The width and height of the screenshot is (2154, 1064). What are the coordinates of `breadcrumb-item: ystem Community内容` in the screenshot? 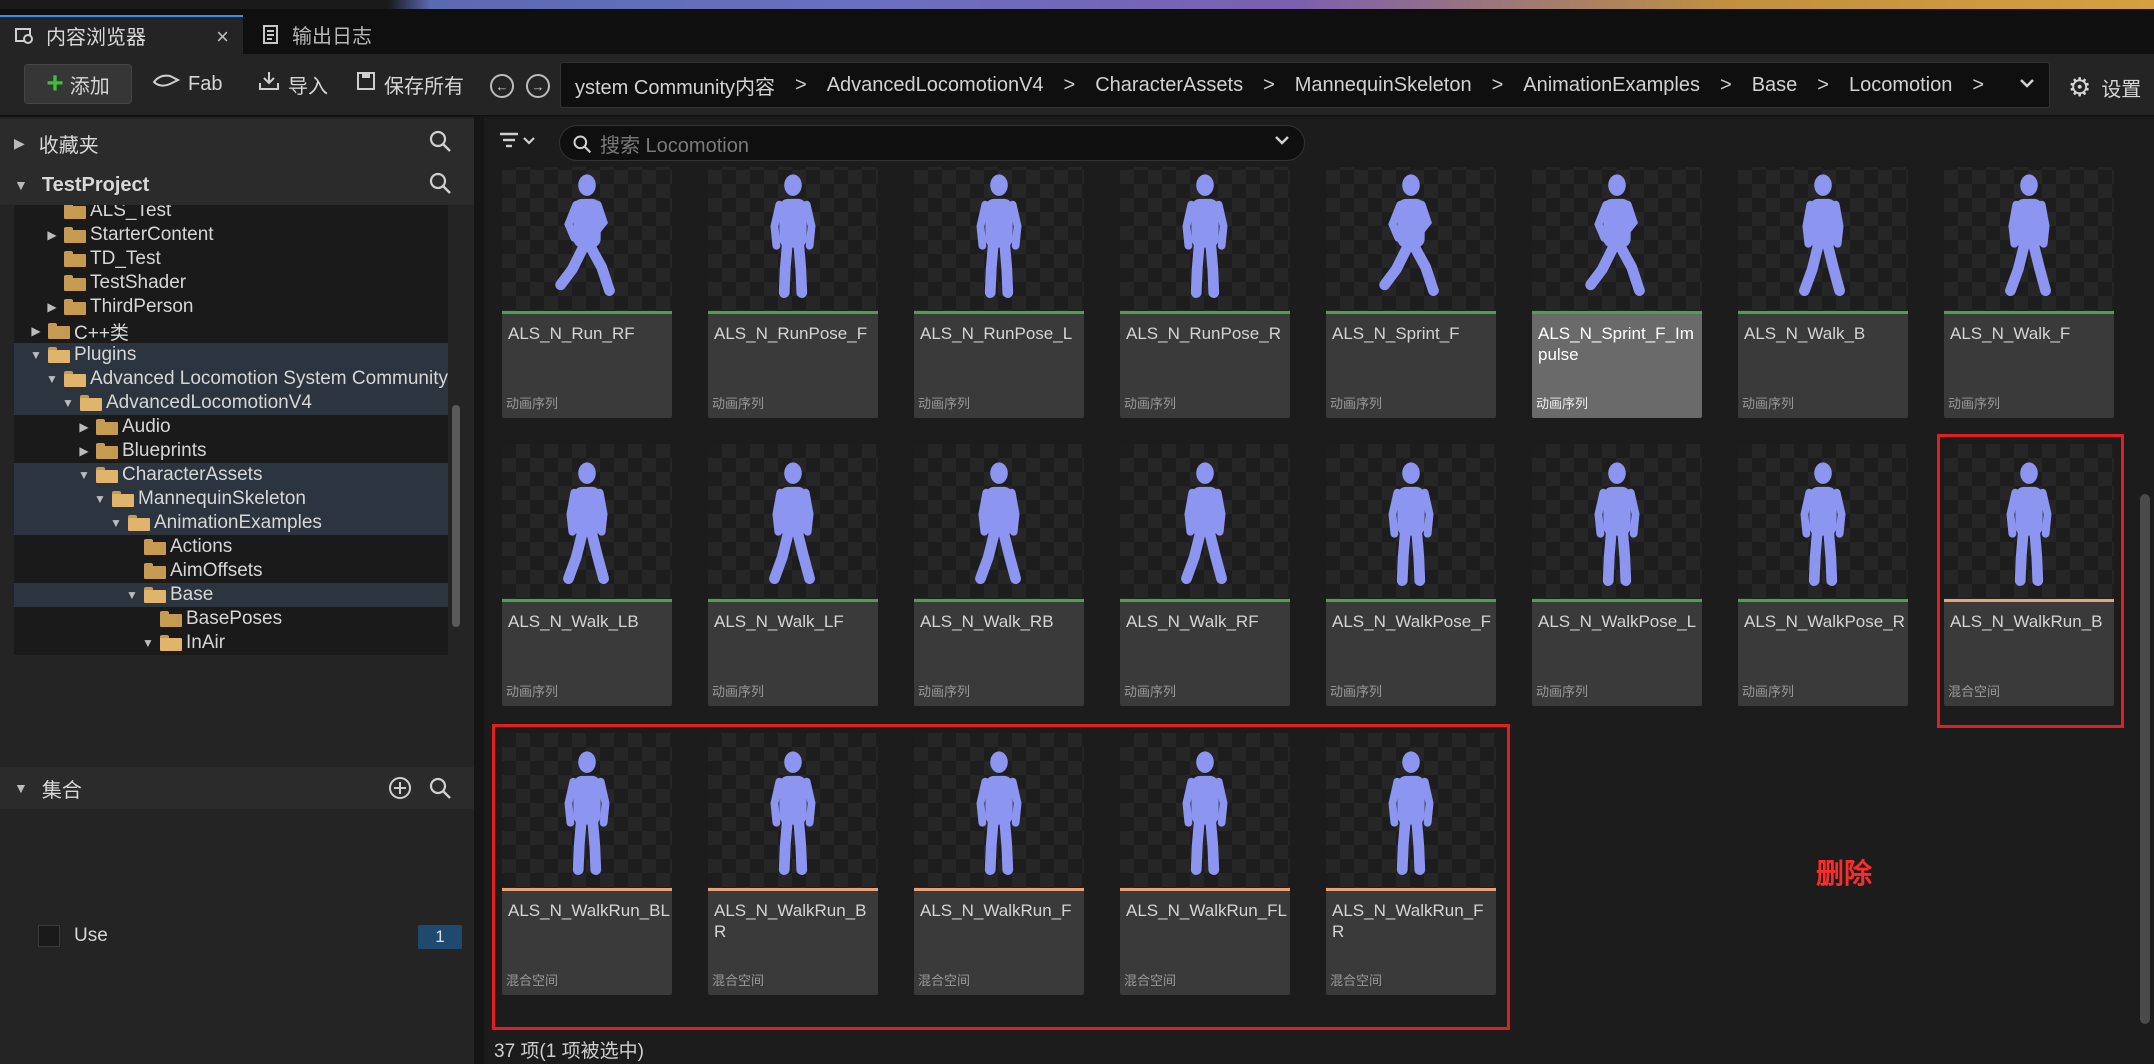 It's located at (674, 85).